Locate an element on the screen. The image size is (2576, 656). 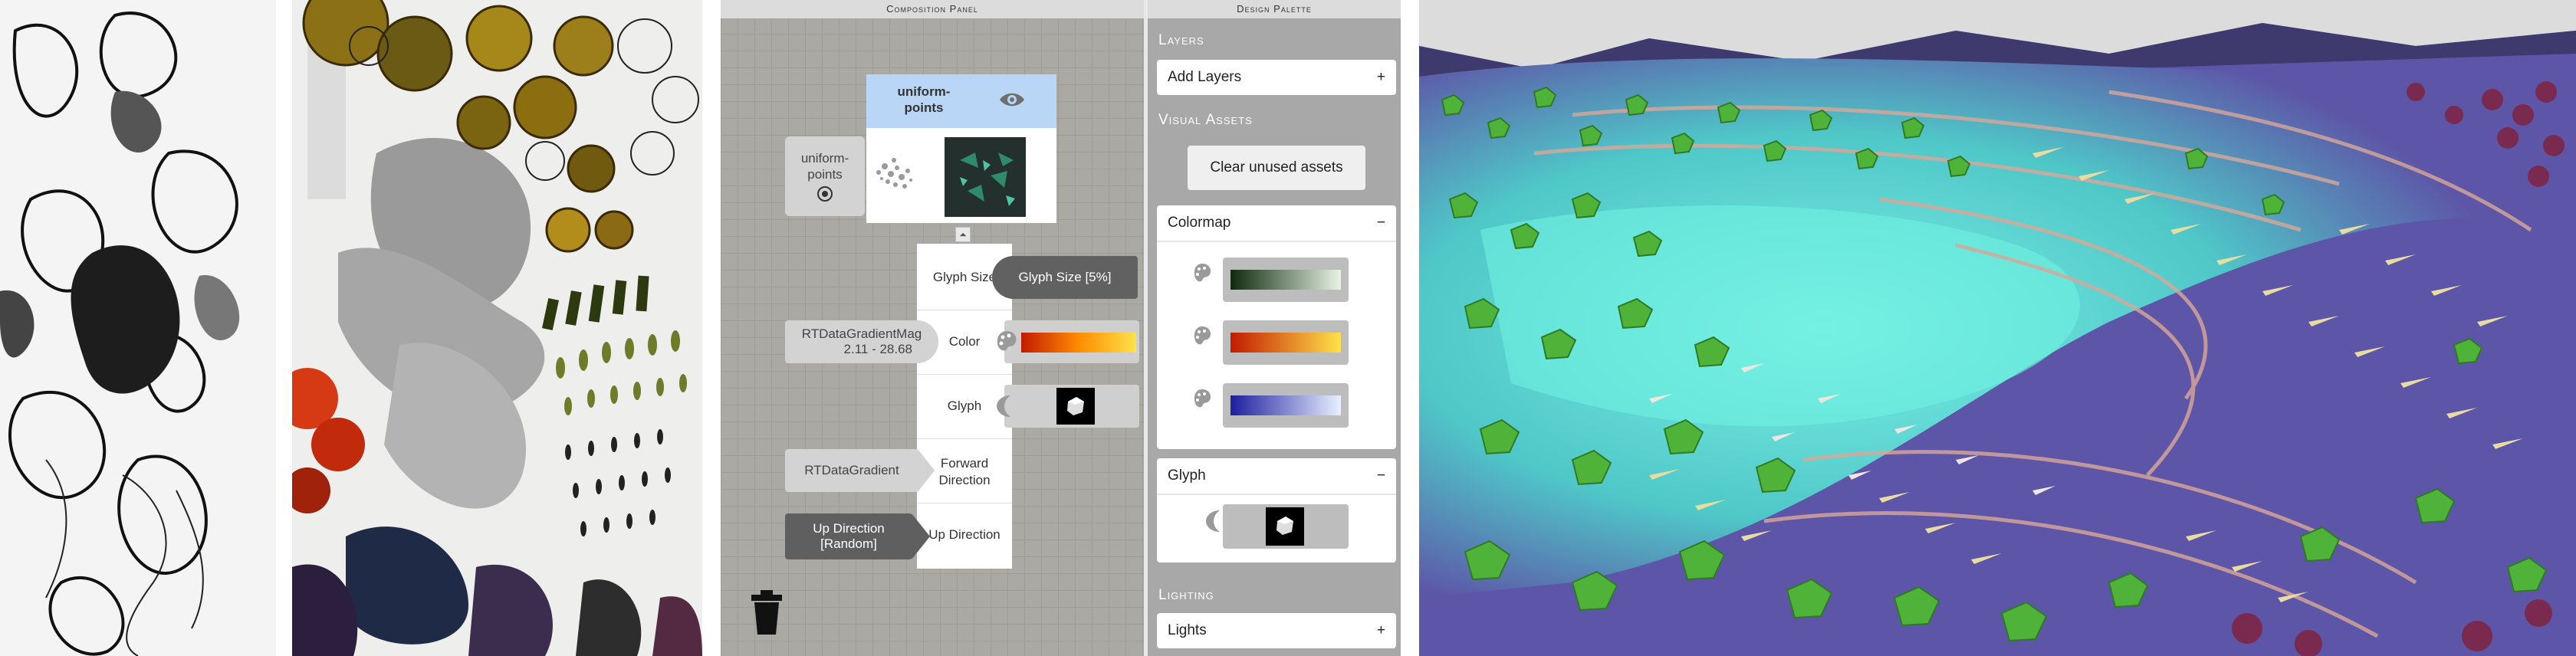
colormap-card-header: Colormap − is located at coordinates (1276, 223).